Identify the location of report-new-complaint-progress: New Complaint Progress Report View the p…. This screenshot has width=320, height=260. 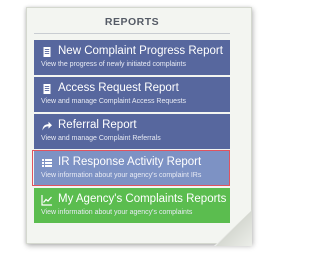
(132, 57).